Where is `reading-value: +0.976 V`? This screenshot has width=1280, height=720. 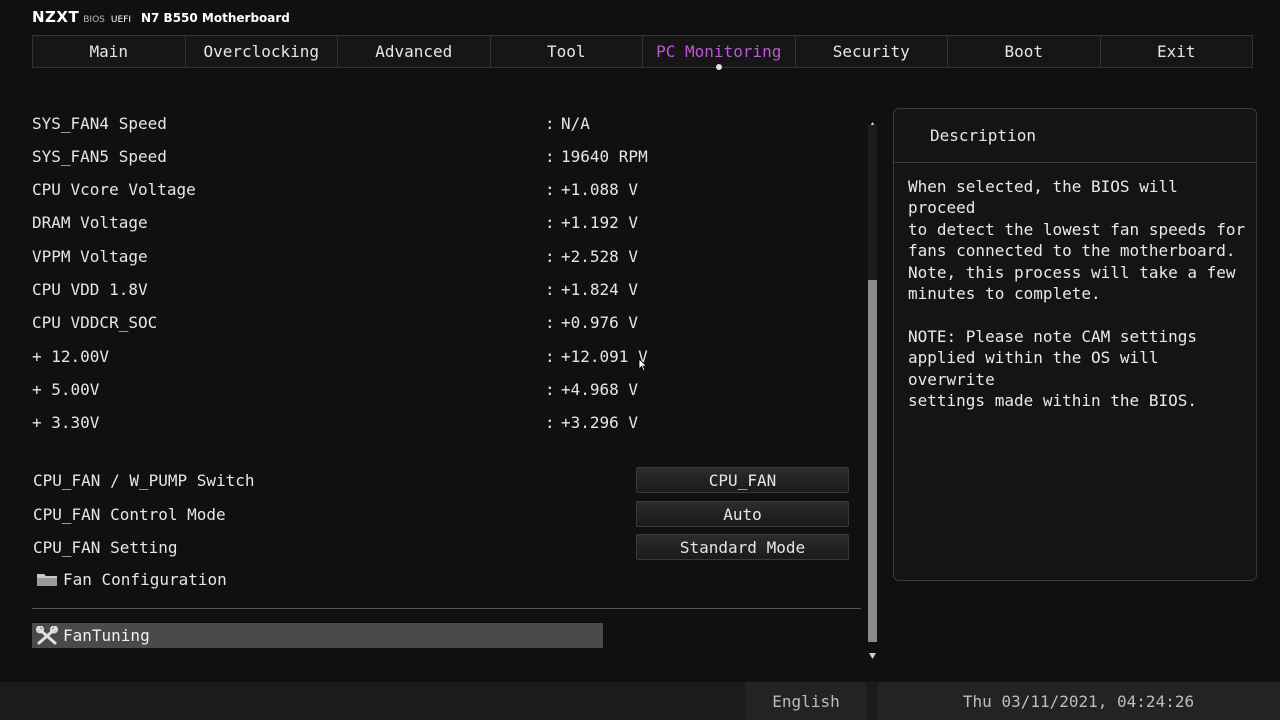 reading-value: +0.976 V is located at coordinates (600, 322).